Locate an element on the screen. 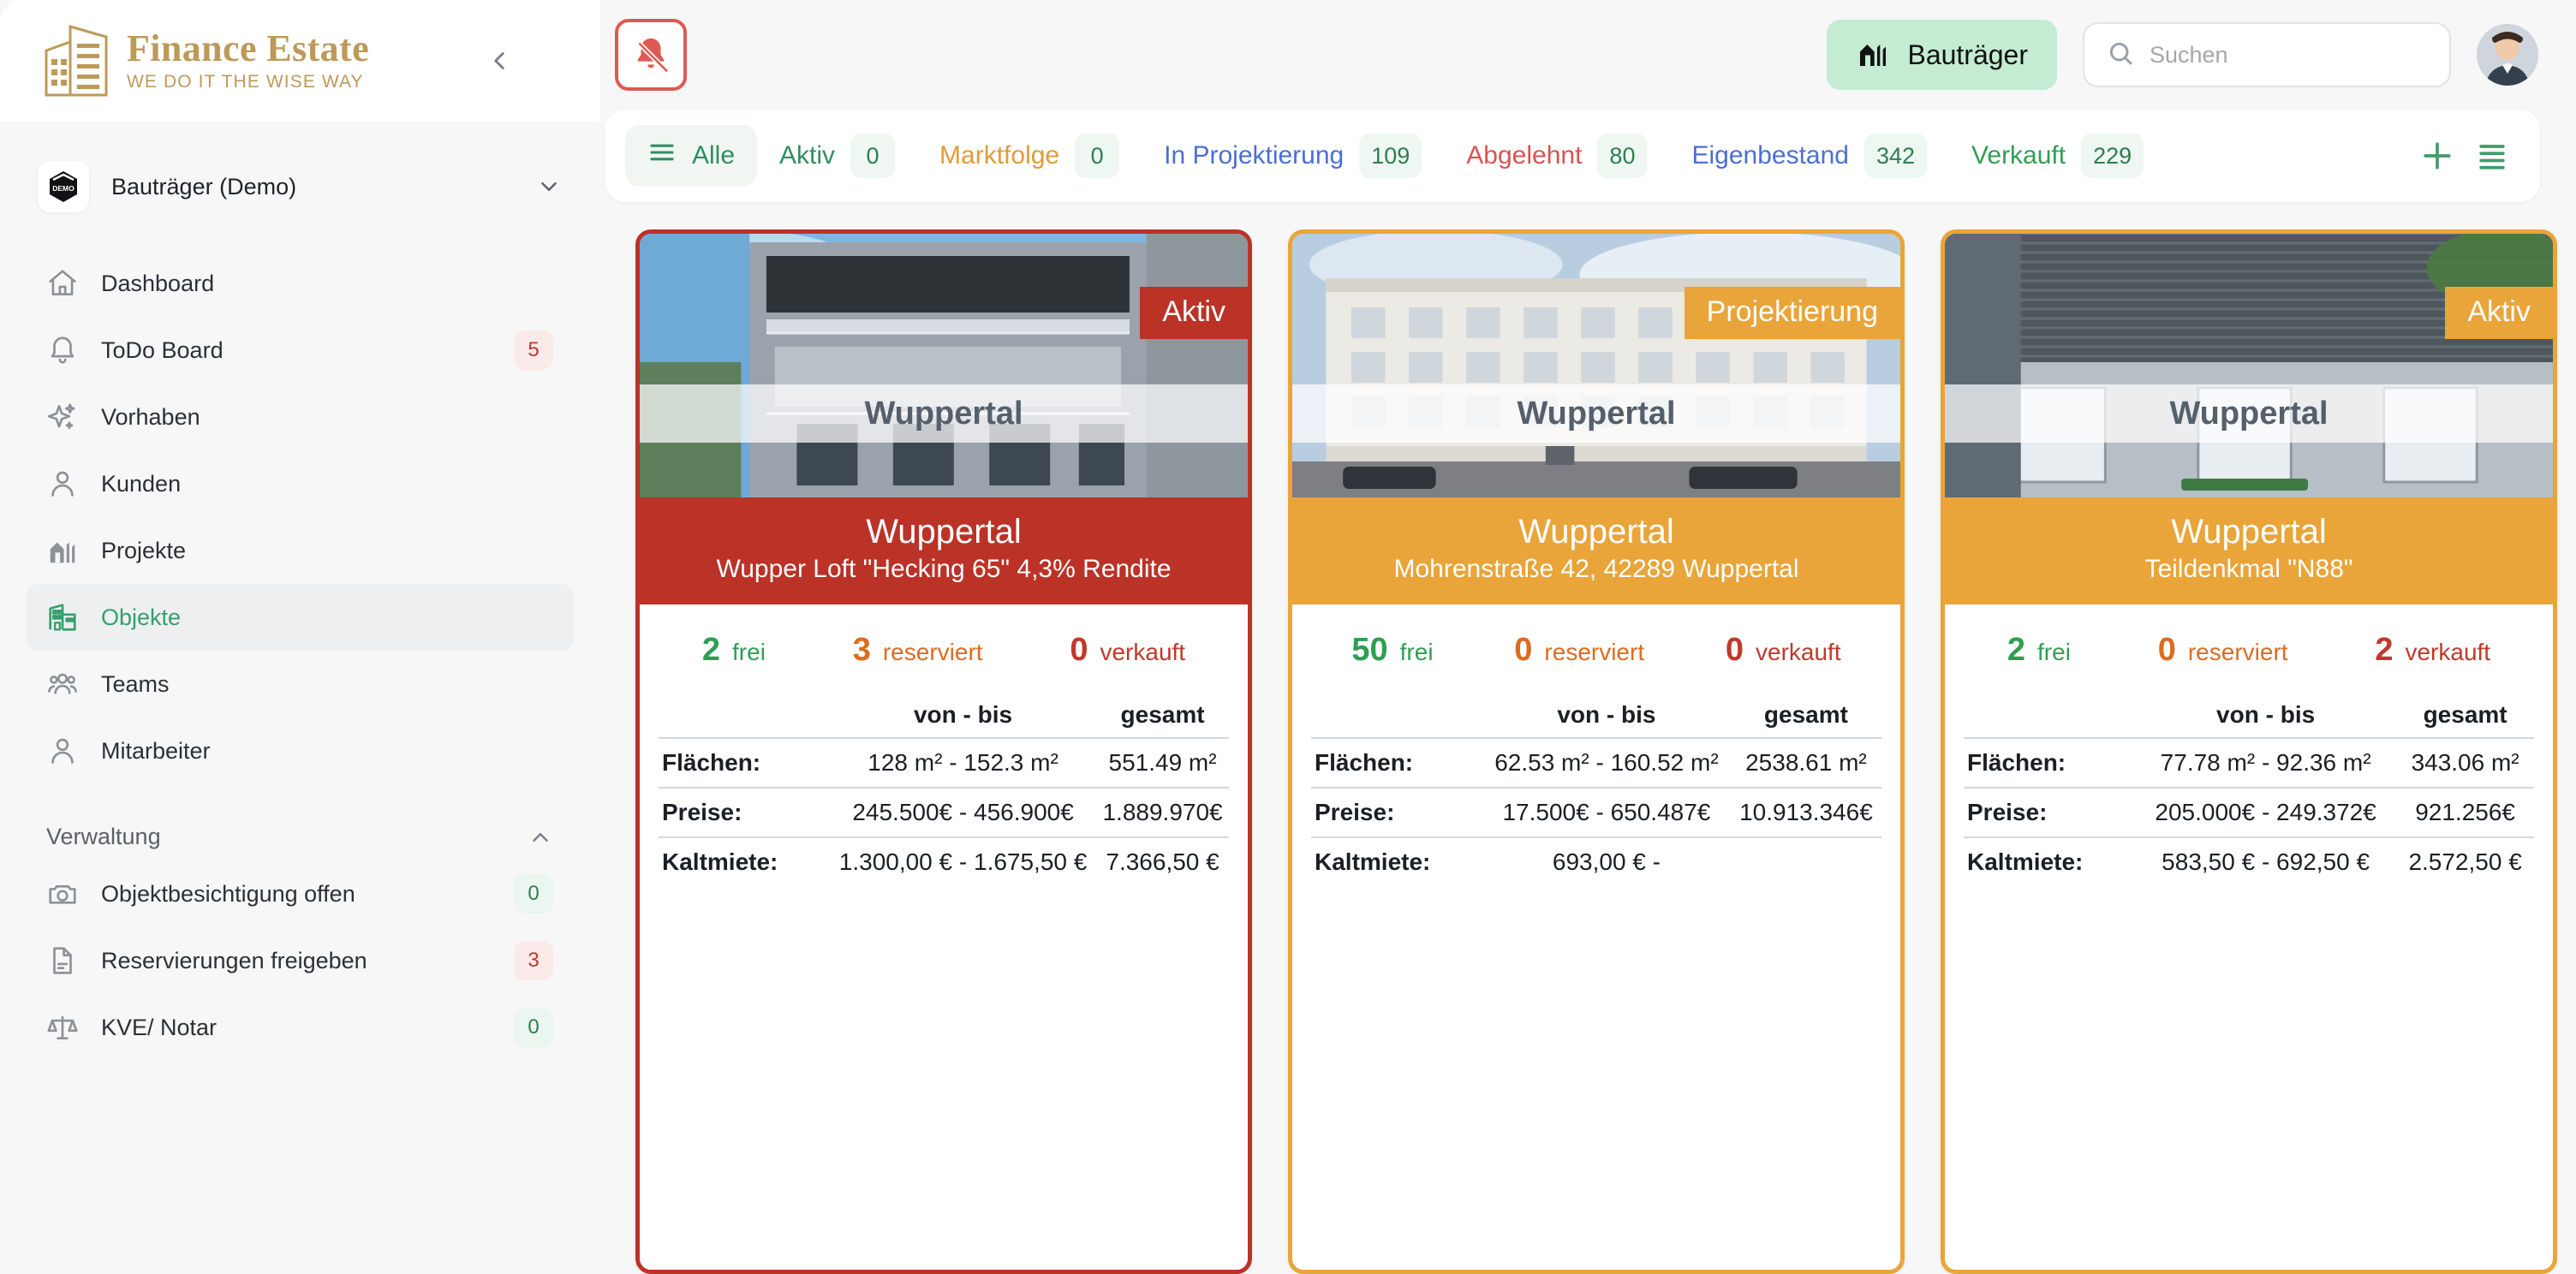 The width and height of the screenshot is (2576, 1274). count-free: 50 frei is located at coordinates (1392, 650).